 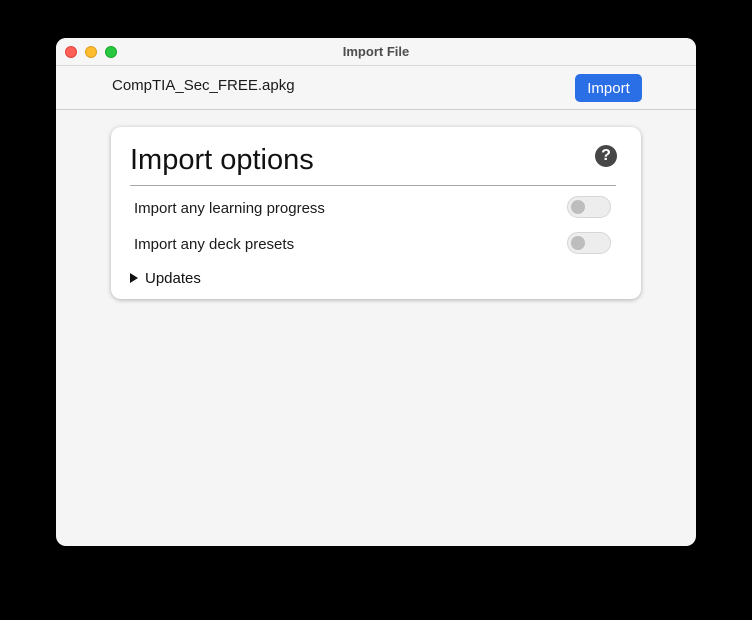 What do you see at coordinates (373, 207) in the screenshot?
I see `option-row-learning-progress: Import any learning progress` at bounding box center [373, 207].